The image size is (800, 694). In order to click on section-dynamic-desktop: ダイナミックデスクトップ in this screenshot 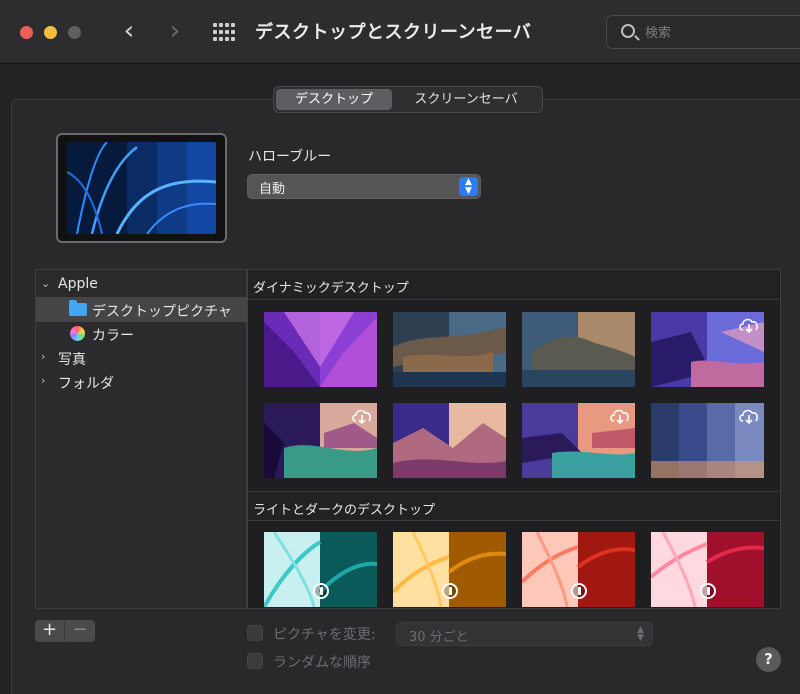, I will do `click(514, 285)`.